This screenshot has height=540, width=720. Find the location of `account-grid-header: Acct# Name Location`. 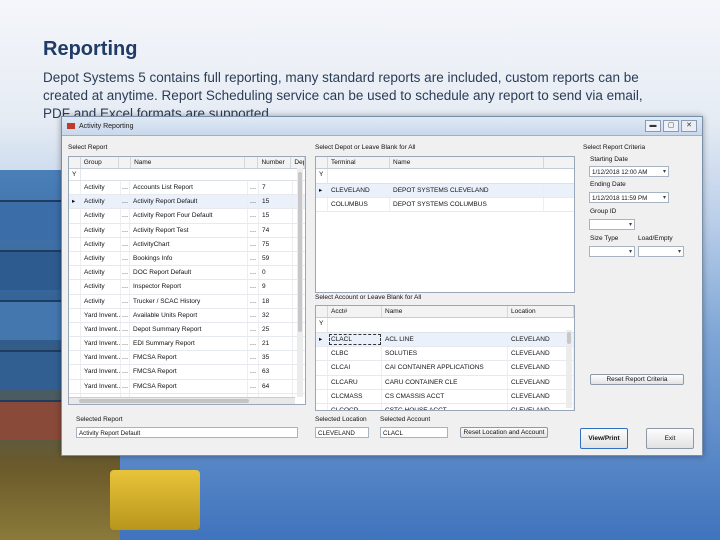

account-grid-header: Acct# Name Location is located at coordinates (445, 312).